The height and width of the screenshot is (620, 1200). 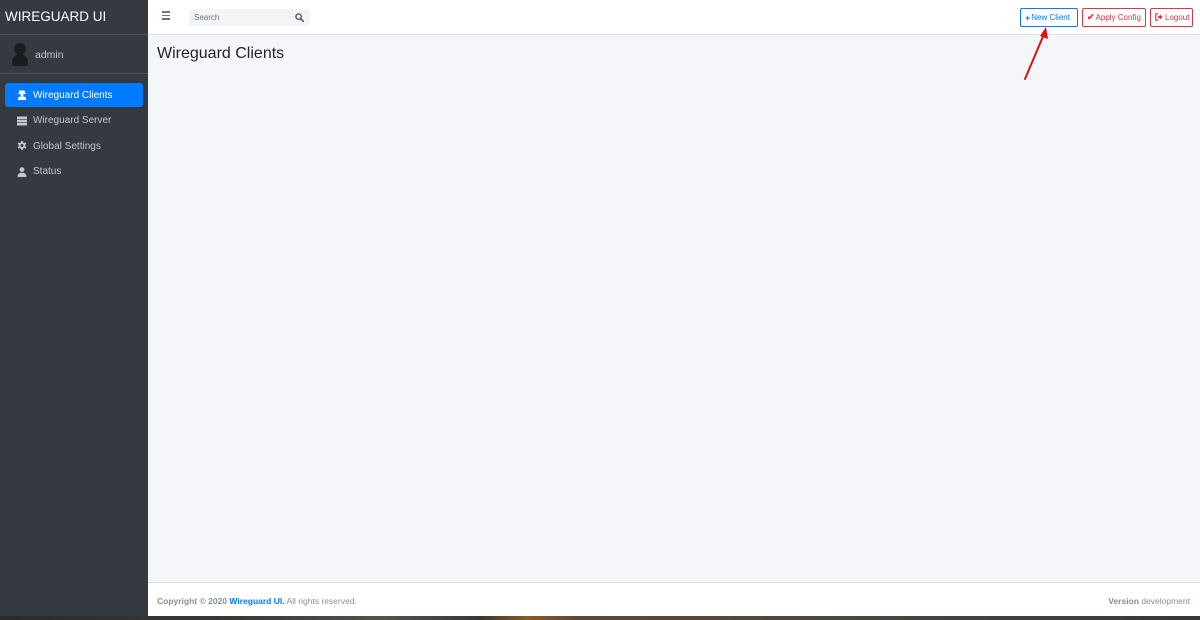 I want to click on sidebar-item-label: Status, so click(x=47, y=171).